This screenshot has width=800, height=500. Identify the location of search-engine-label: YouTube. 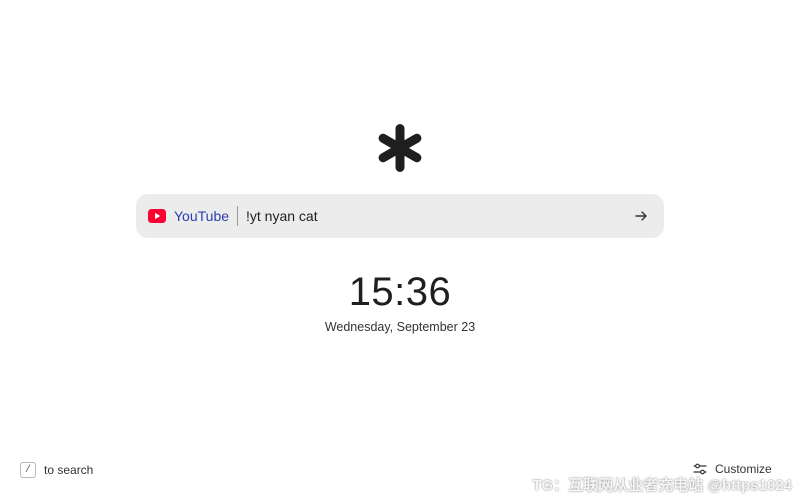
(201, 216).